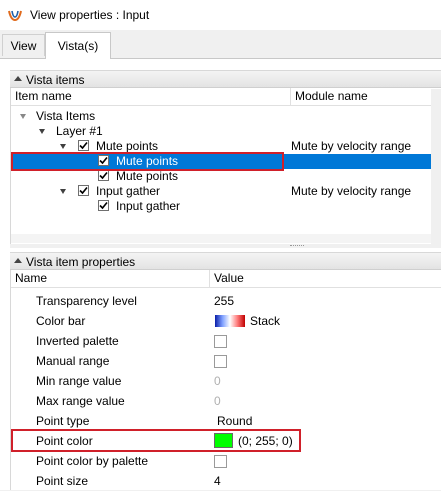 Image resolution: width=441 pixels, height=491 pixels. What do you see at coordinates (226, 131) in the screenshot?
I see `tree-item-layer: Layer #1` at bounding box center [226, 131].